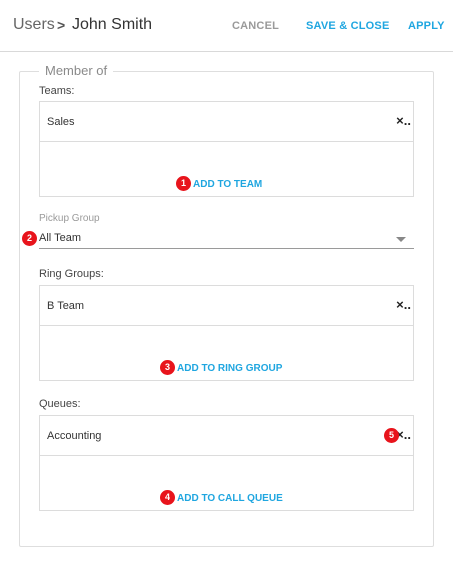  Describe the element at coordinates (167, 497) in the screenshot. I see `callout-badge: 4` at that location.